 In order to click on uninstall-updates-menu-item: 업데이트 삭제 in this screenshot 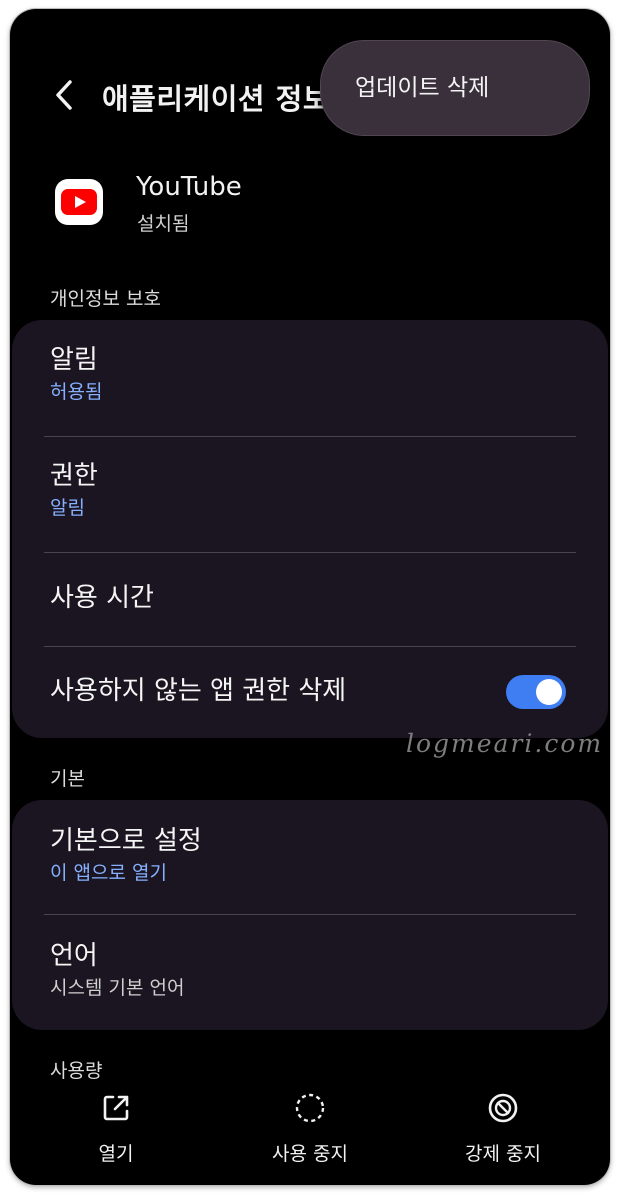, I will do `click(422, 88)`.